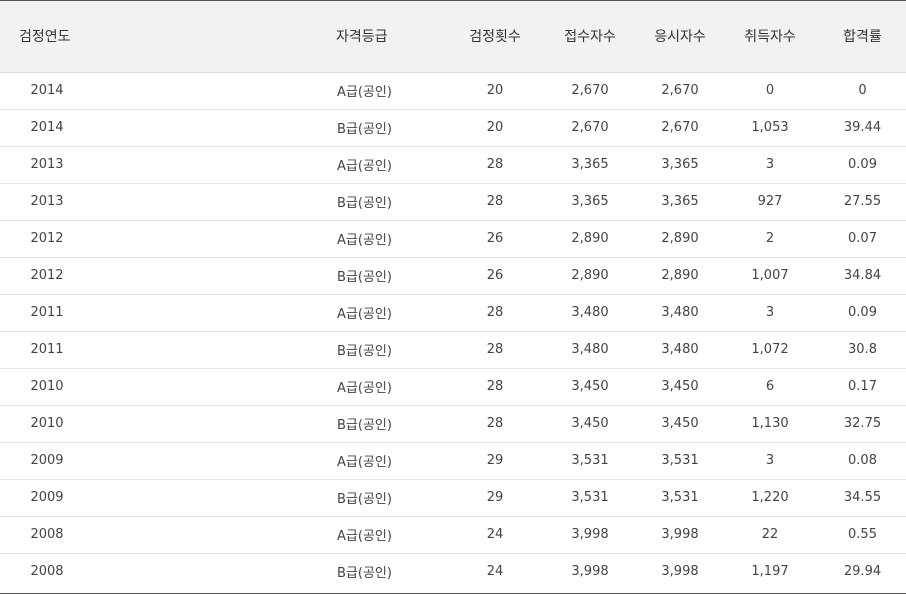 This screenshot has height=594, width=906. Describe the element at coordinates (680, 37) in the screenshot. I see `header-examinees: 응시자수` at that location.